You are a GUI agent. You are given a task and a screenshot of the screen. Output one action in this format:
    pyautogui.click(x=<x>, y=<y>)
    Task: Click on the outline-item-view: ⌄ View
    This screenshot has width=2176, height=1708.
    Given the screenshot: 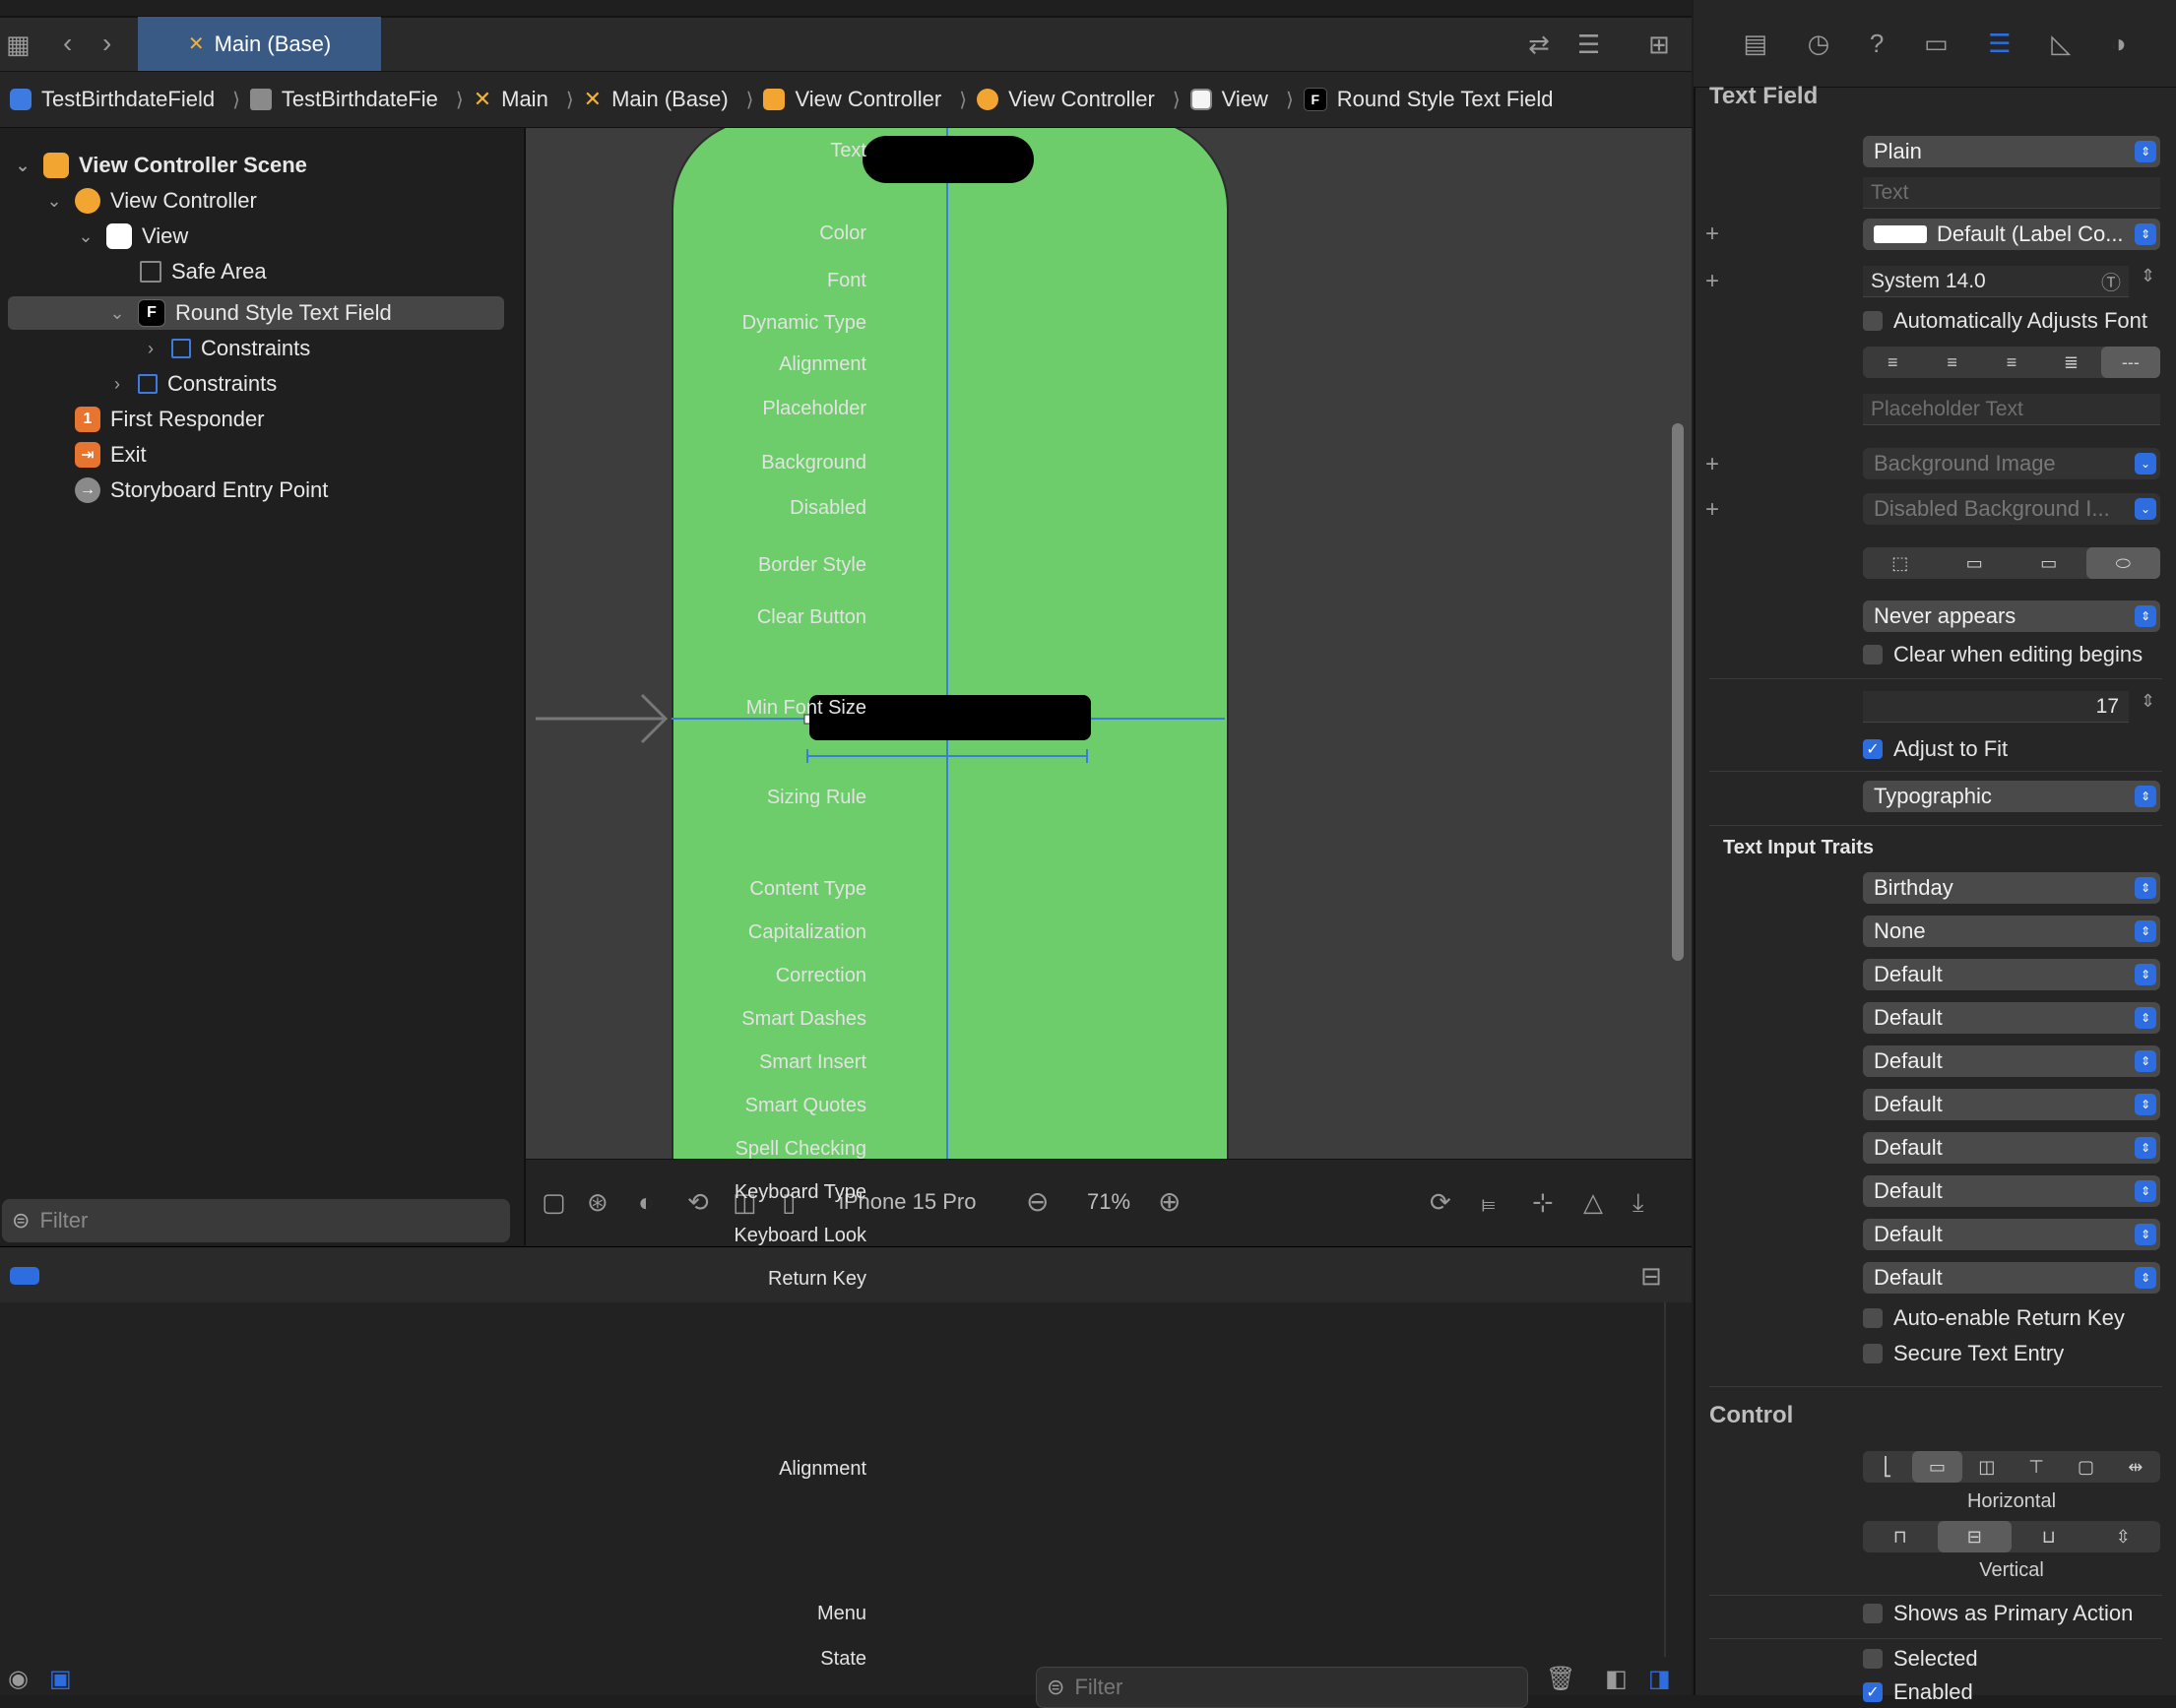 What is the action you would take?
    pyautogui.click(x=131, y=236)
    